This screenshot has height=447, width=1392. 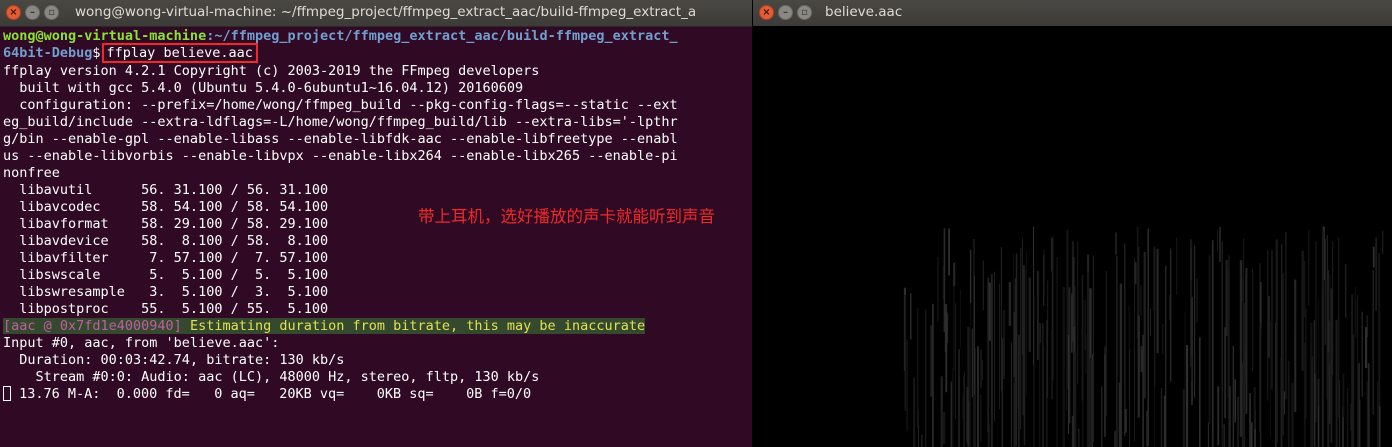 I want to click on player-titlebar: × – ▫ believe.aac, so click(x=1072, y=13).